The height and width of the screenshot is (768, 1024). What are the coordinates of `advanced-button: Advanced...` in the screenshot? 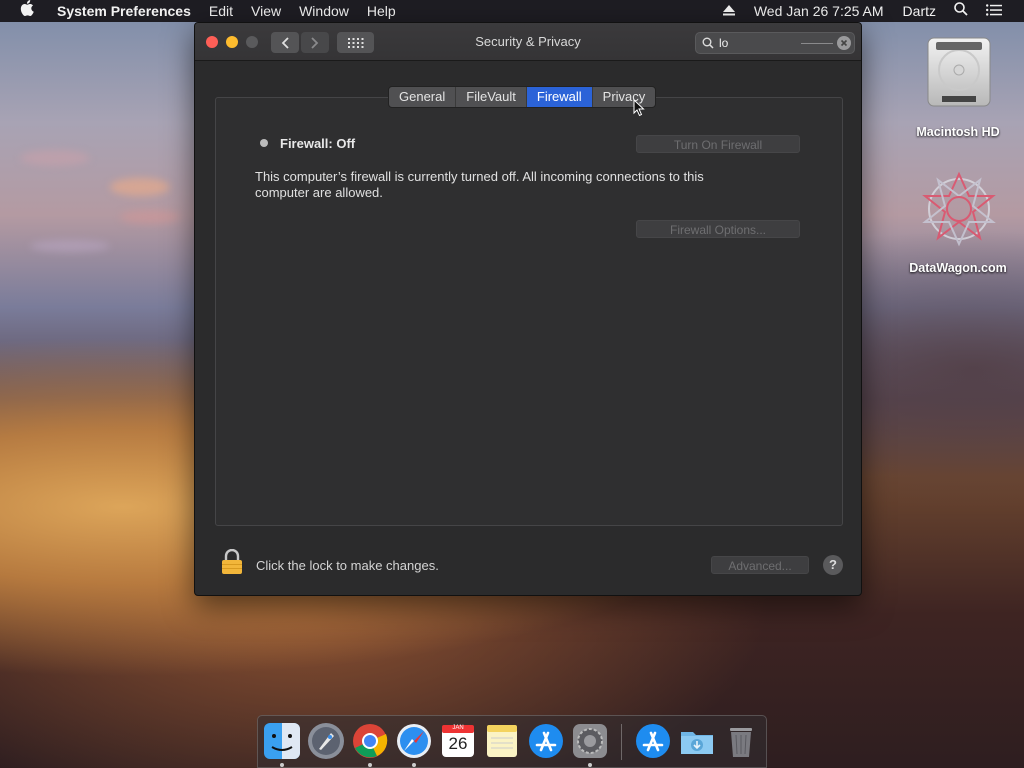 It's located at (760, 565).